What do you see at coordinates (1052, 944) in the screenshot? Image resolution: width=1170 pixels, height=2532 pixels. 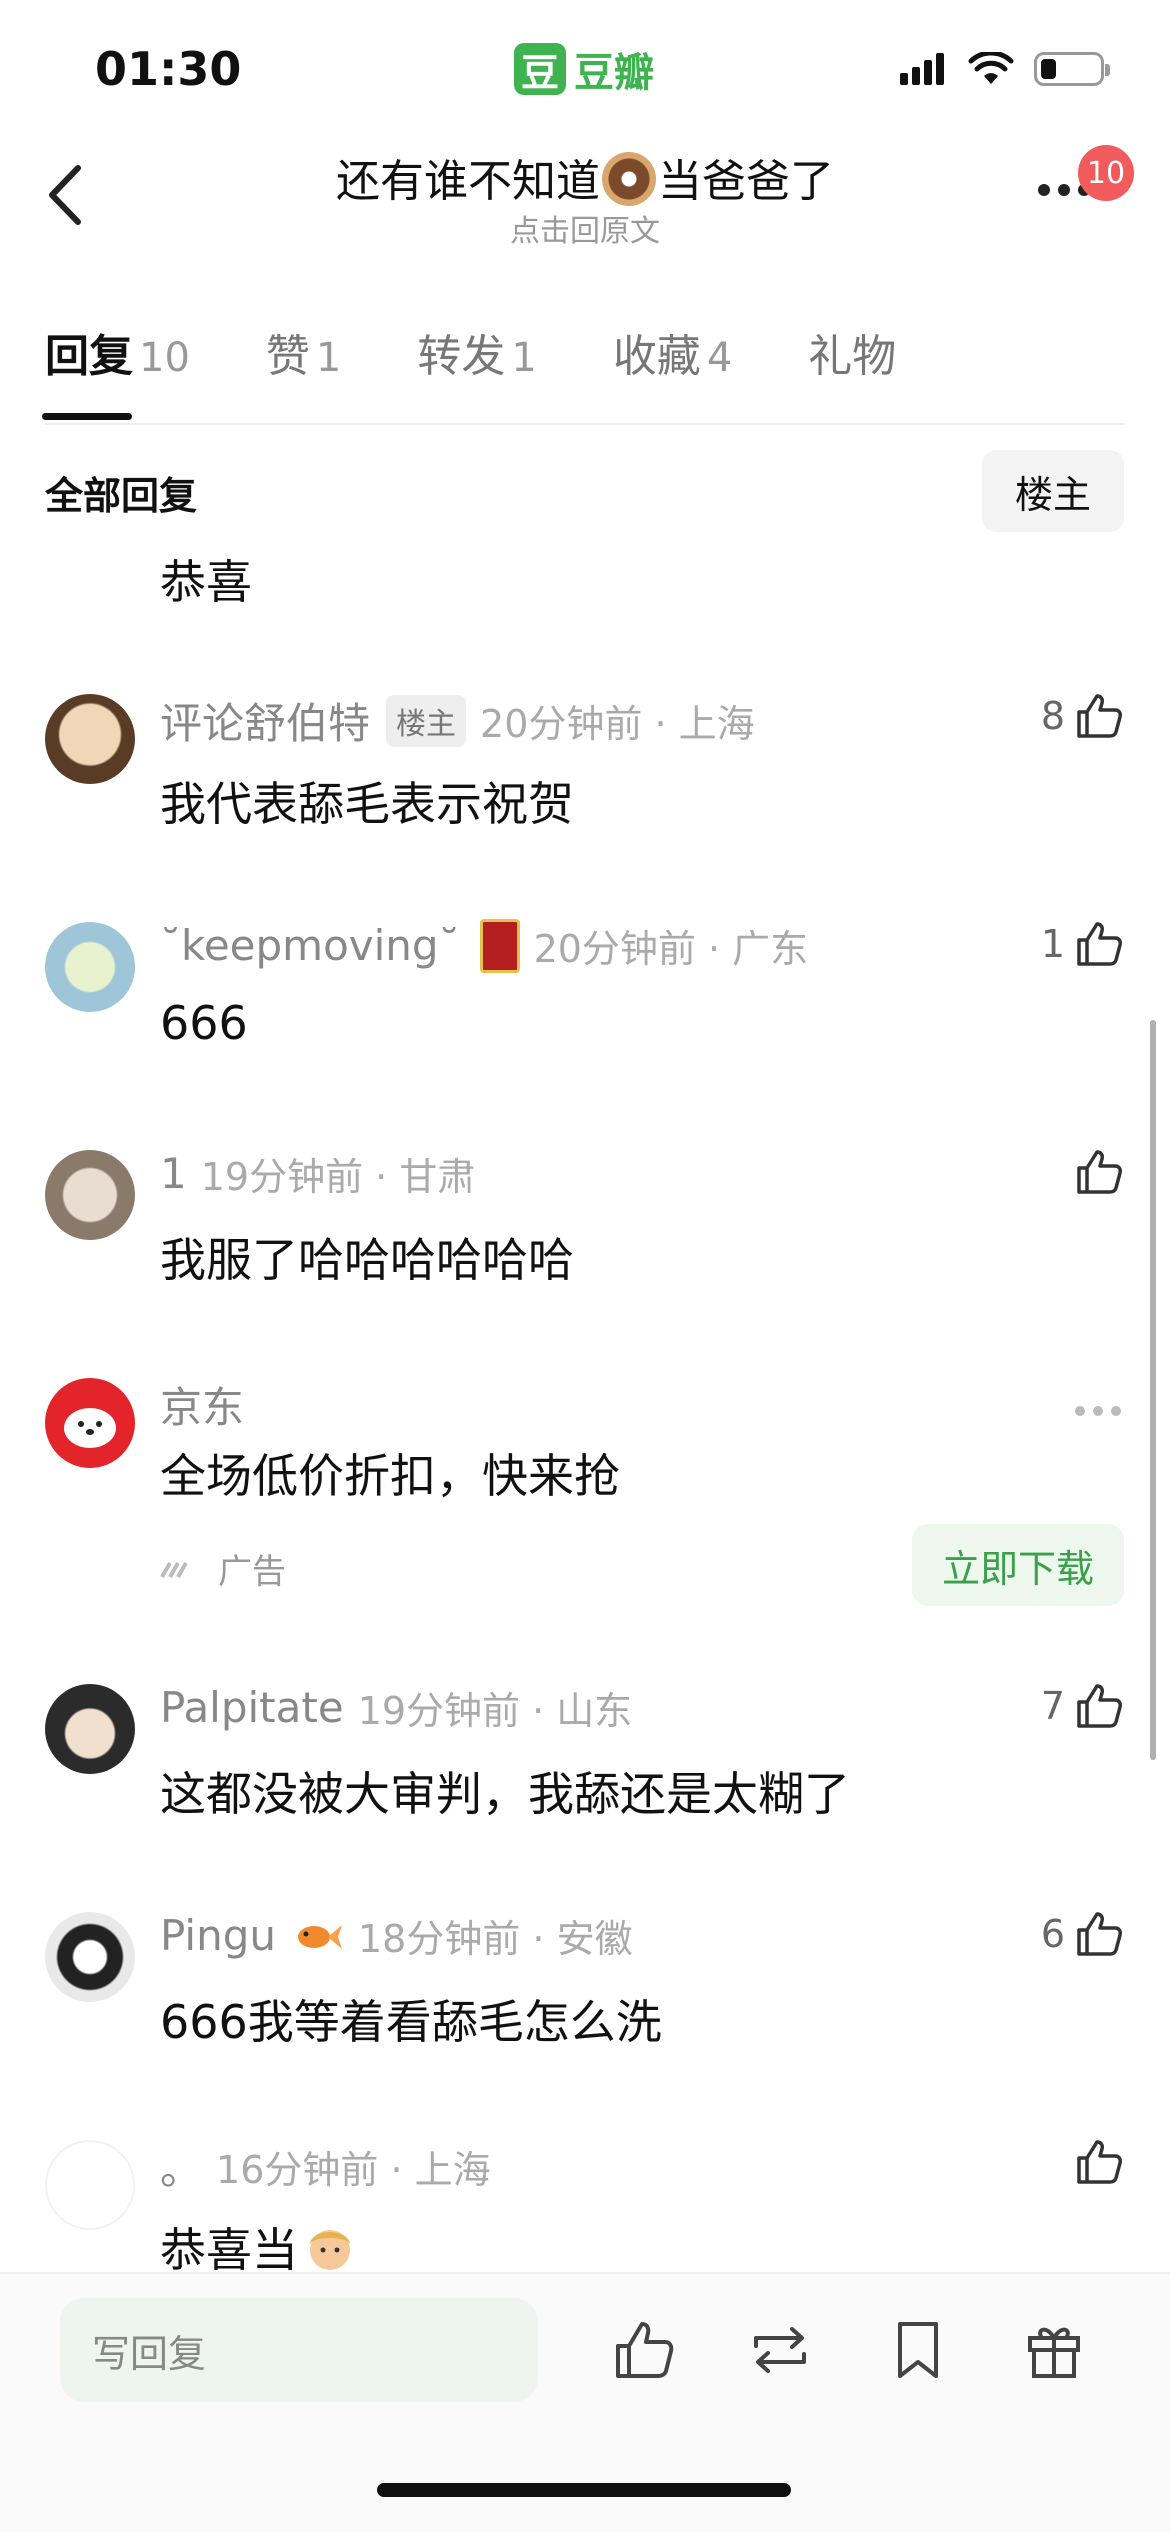 I see `like-count: 1` at bounding box center [1052, 944].